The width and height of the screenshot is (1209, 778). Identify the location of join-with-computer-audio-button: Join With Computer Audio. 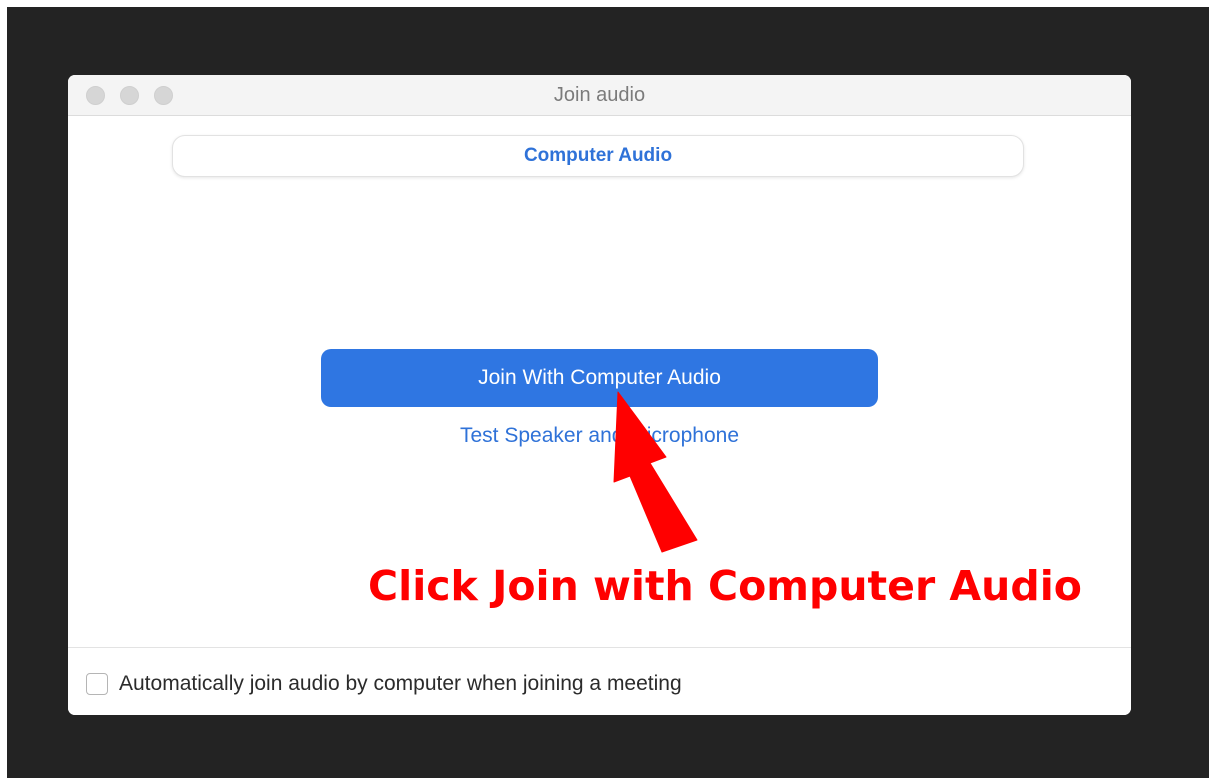
(599, 378).